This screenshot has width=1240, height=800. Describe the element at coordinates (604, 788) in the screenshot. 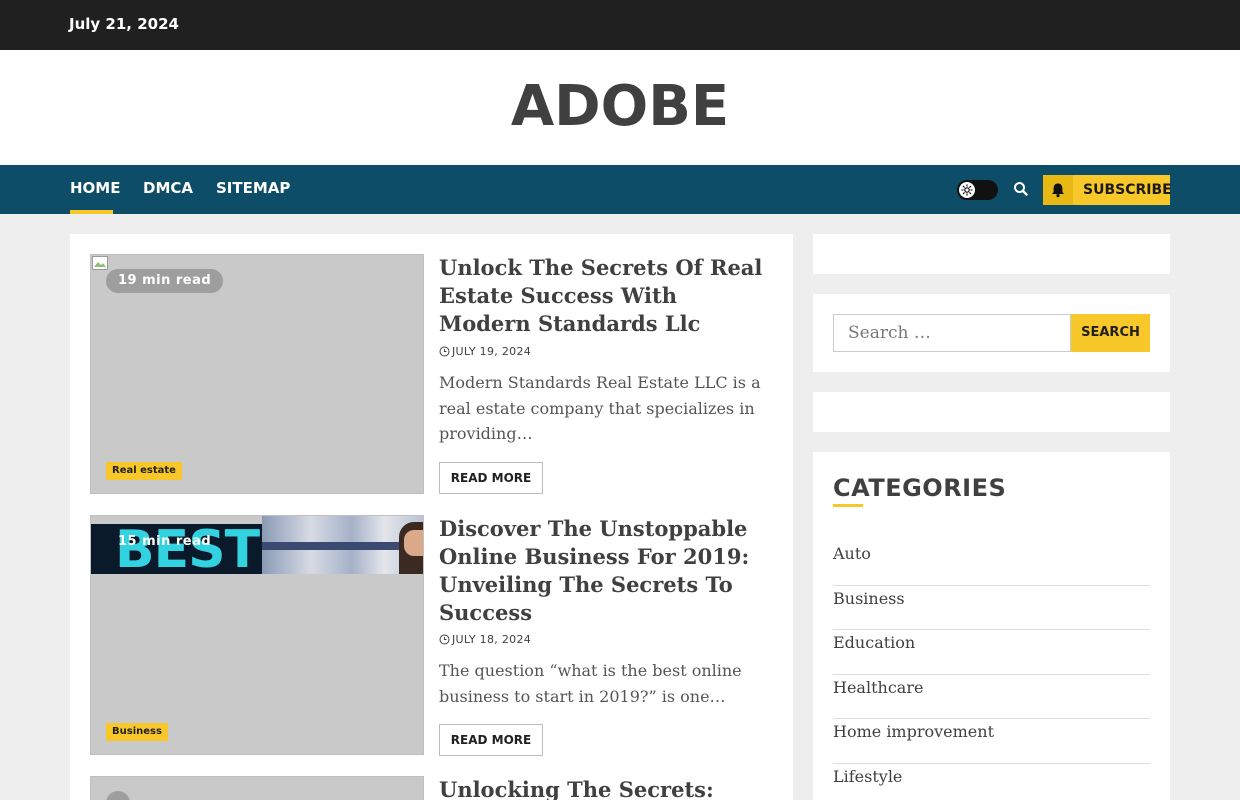

I see `post-title: Unlocking The Secrets:` at that location.